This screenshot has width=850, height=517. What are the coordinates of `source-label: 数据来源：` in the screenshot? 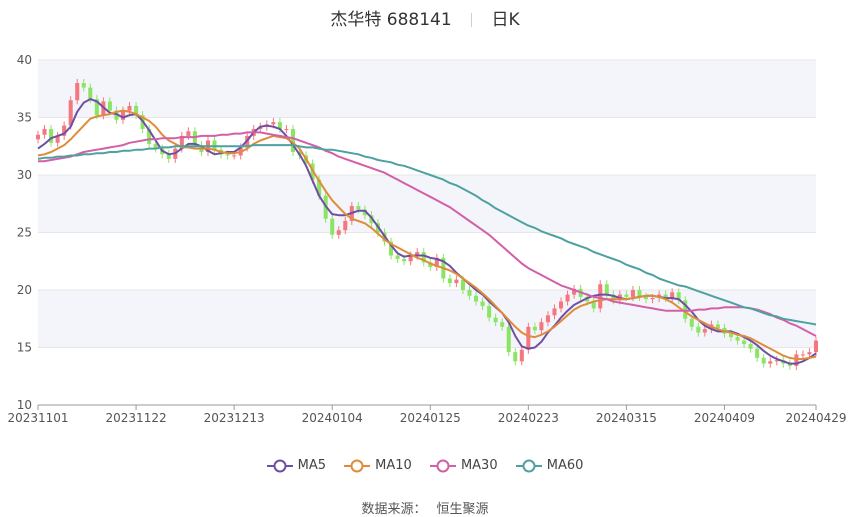 It's located at (394, 509).